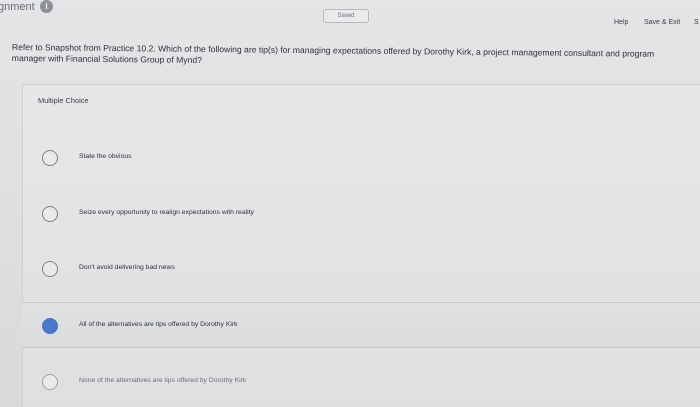 The image size is (700, 407). Describe the element at coordinates (50, 326) in the screenshot. I see `radio-button-selected` at that location.